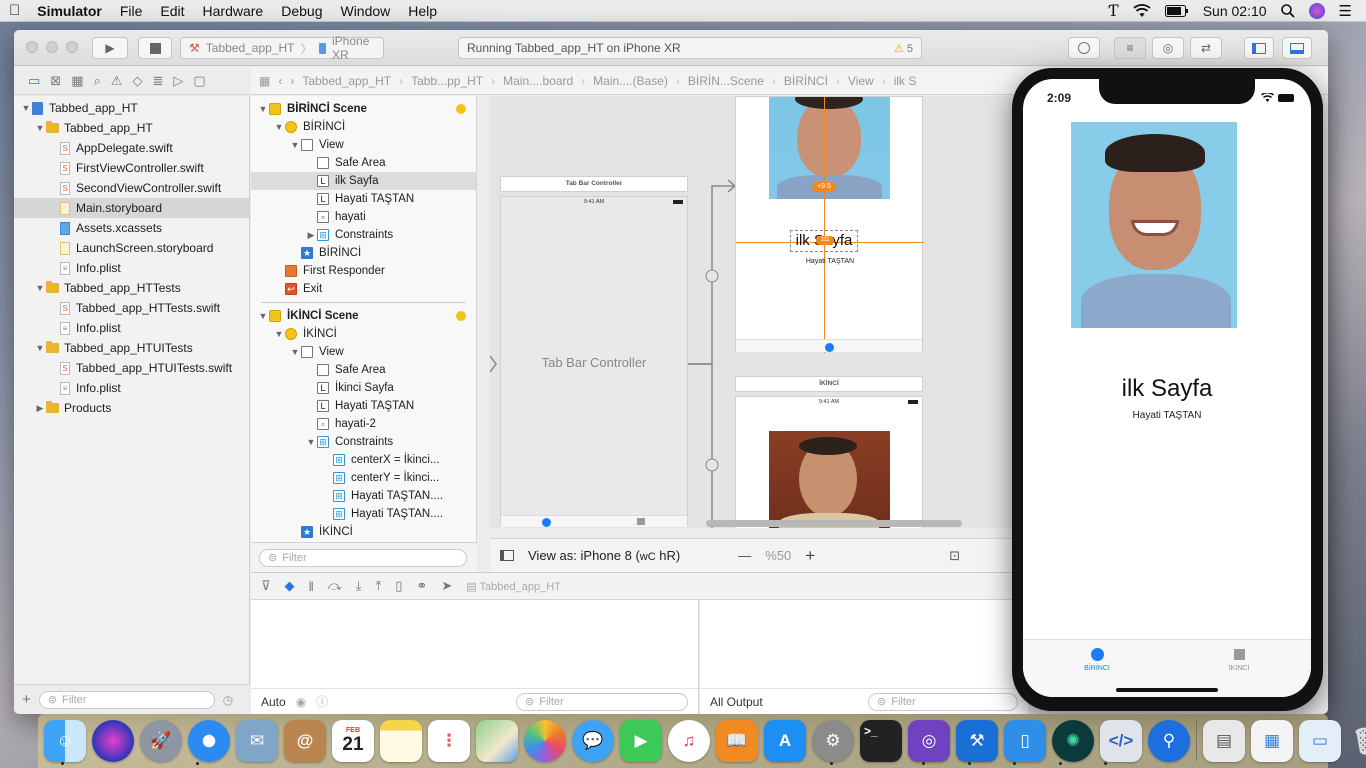 The width and height of the screenshot is (1366, 768). Describe the element at coordinates (131, 208) in the screenshot. I see `navigator-item: Main.storyboard` at that location.